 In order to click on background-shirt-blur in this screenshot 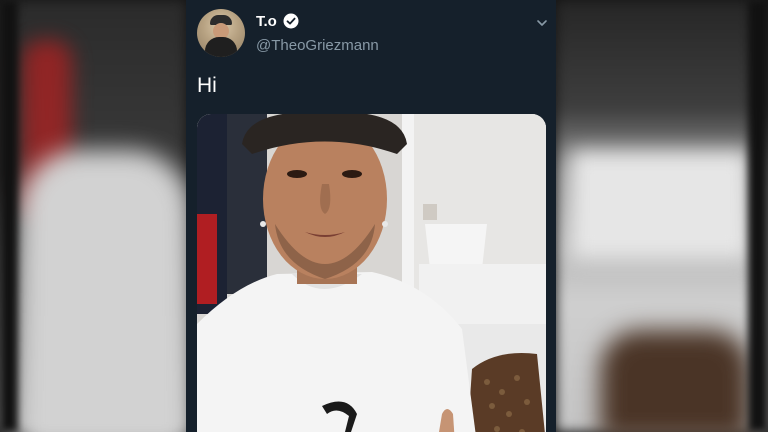, I will do `click(105, 291)`.